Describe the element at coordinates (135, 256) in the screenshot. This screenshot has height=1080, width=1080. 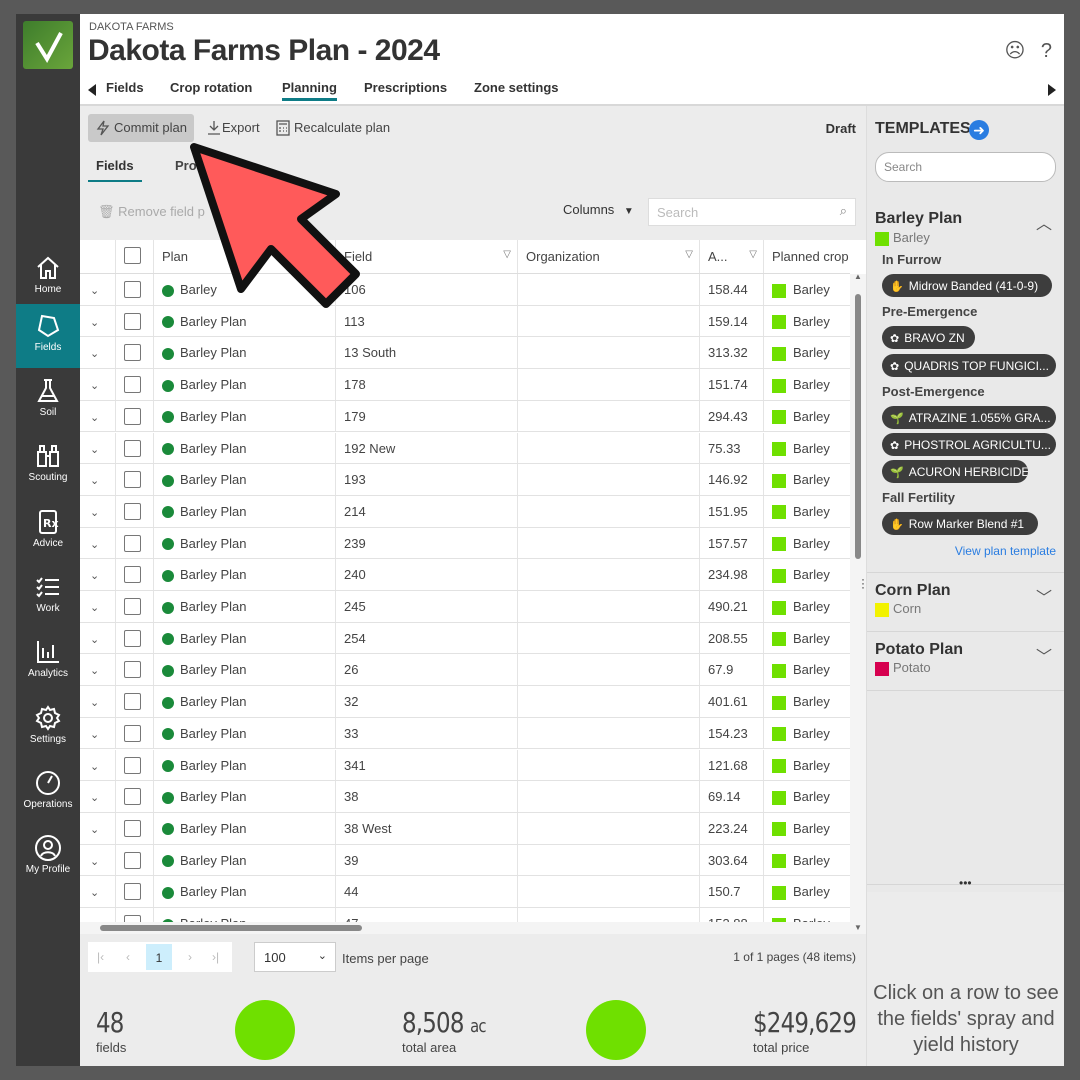
I see `select-all-checkbox` at that location.